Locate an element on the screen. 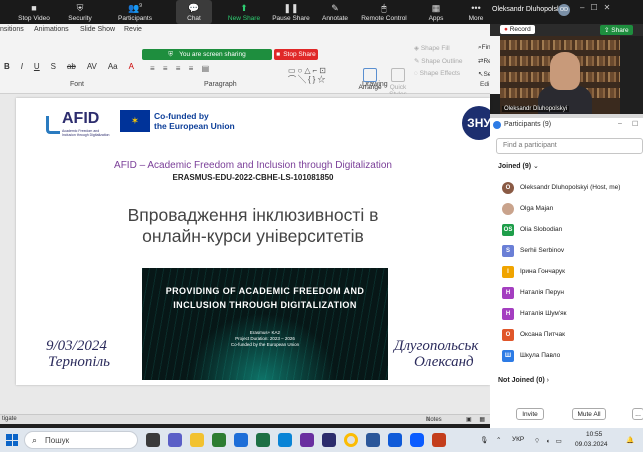  participant-row: Ш Шкула Павло is located at coordinates (572, 356).